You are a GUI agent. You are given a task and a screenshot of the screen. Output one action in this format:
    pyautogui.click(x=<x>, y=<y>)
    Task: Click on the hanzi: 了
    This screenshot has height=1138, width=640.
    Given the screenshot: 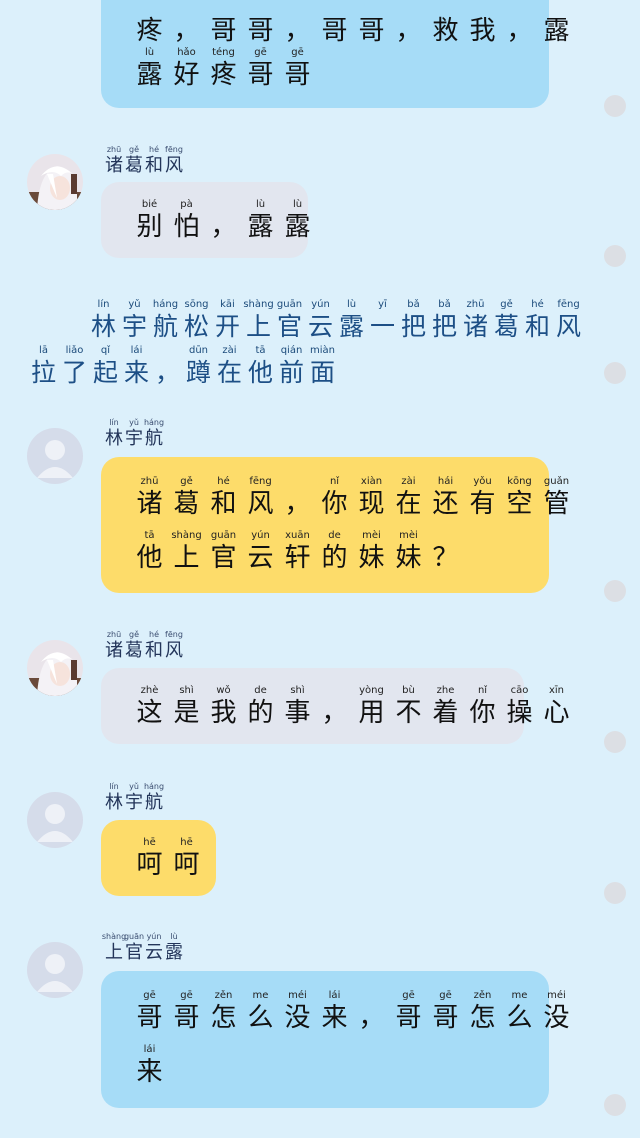 What is the action you would take?
    pyautogui.click(x=74, y=372)
    